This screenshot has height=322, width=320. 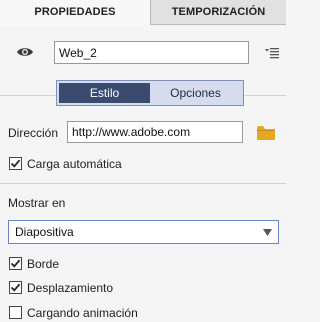 I want to click on divider, so click(x=143, y=183).